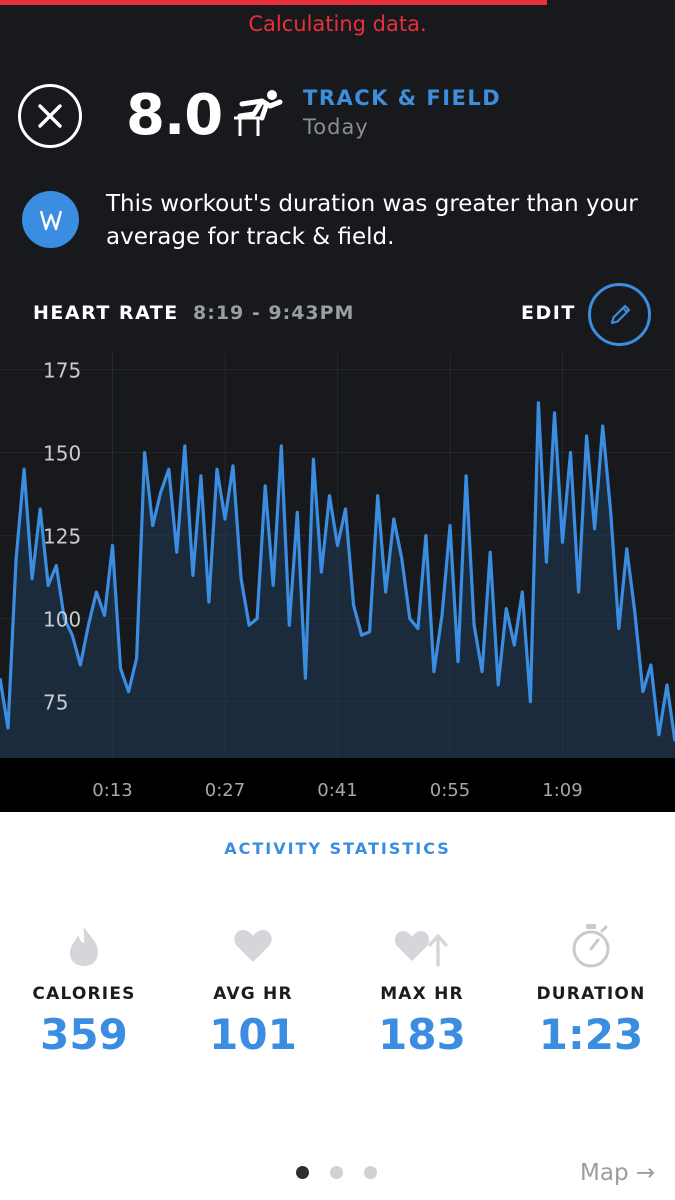  I want to click on stat-value: 183, so click(422, 1034).